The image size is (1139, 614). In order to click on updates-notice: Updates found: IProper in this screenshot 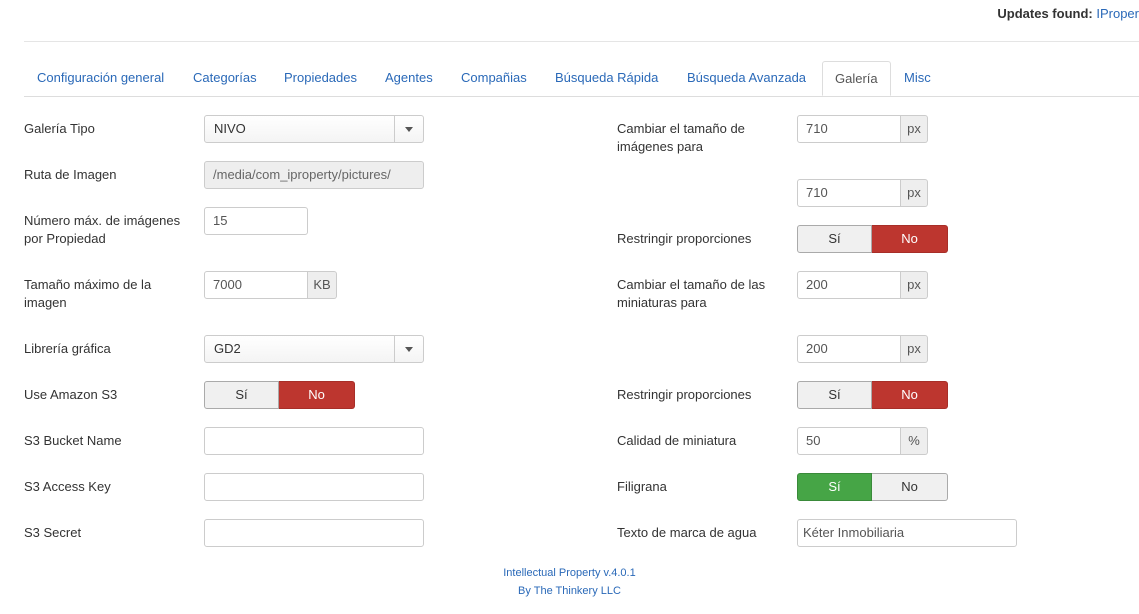, I will do `click(1068, 13)`.